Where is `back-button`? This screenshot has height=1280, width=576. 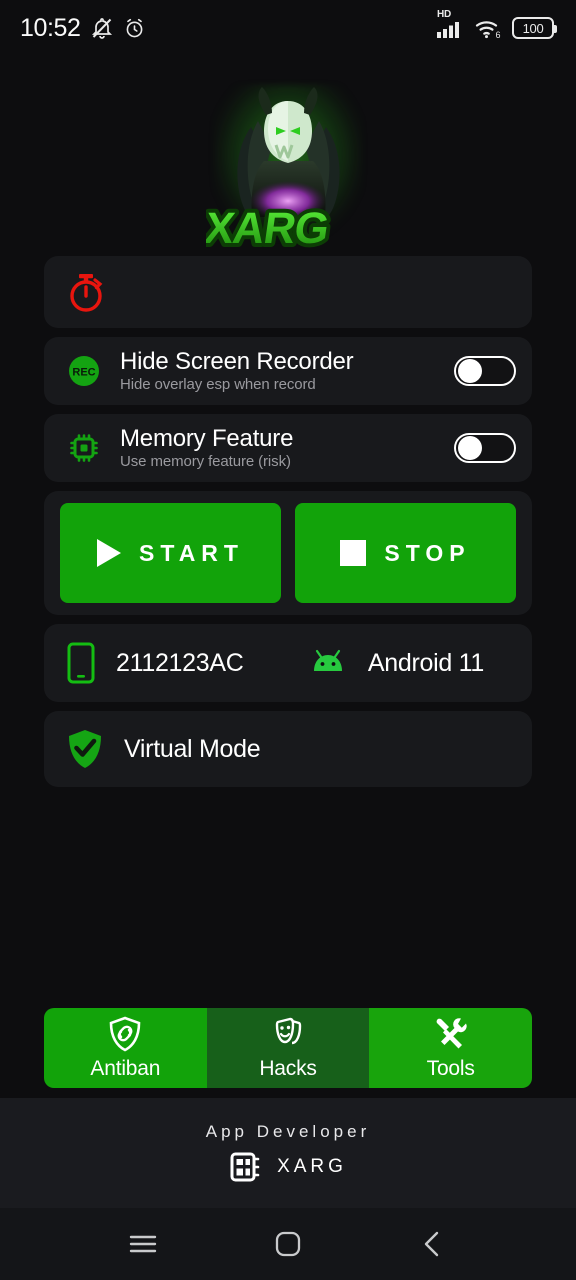 back-button is located at coordinates (433, 1244).